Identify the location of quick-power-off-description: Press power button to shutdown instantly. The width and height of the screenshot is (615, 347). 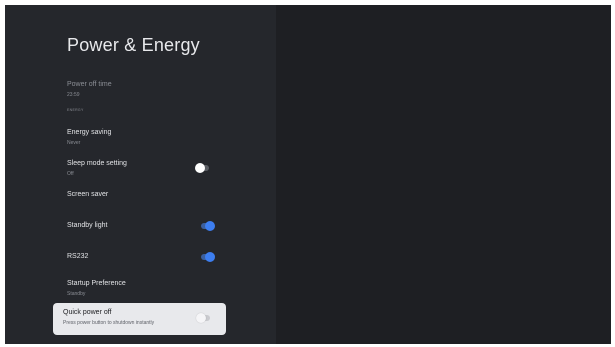
(109, 323).